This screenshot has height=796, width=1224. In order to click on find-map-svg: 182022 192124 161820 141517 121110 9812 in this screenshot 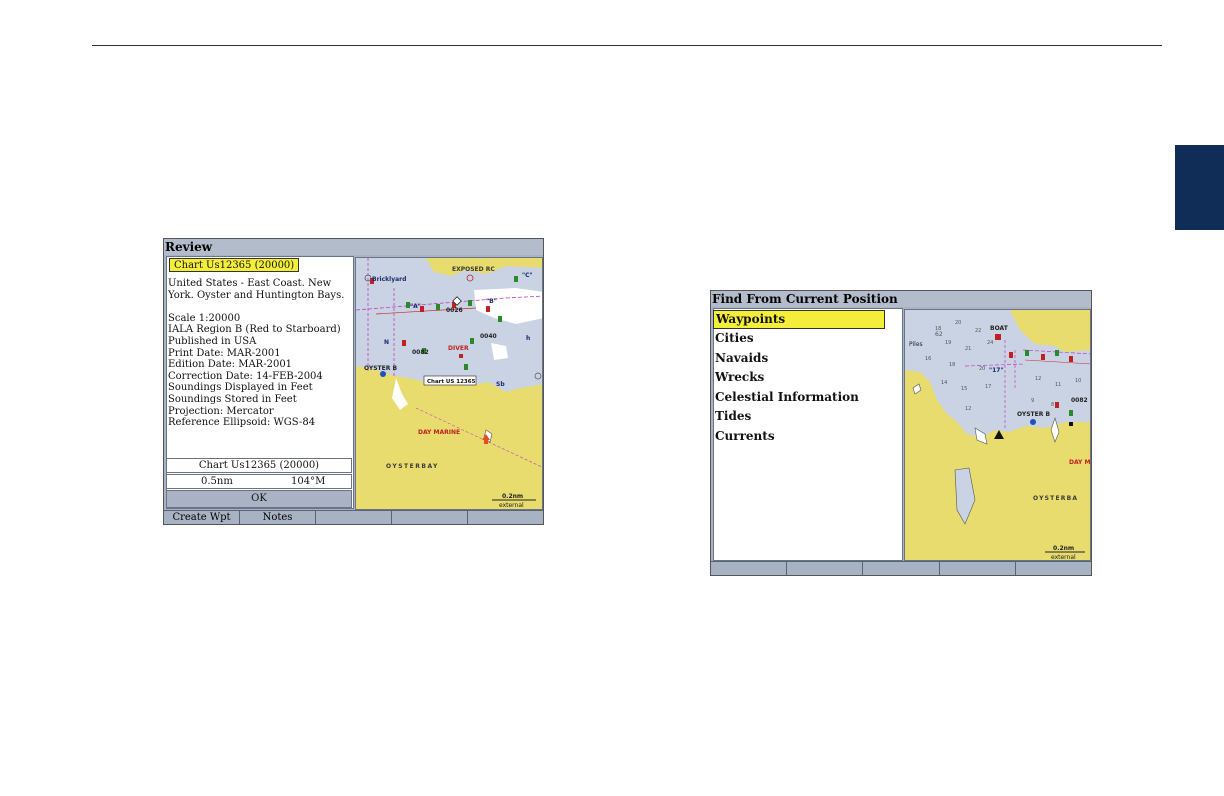, I will do `click(997, 435)`.